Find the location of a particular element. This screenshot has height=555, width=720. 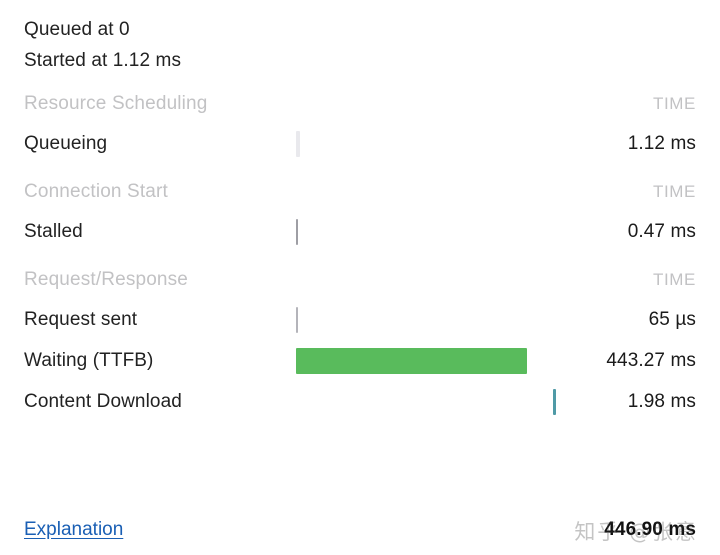

section-title-resource-scheduling: Resource Scheduling is located at coordinates (116, 103).